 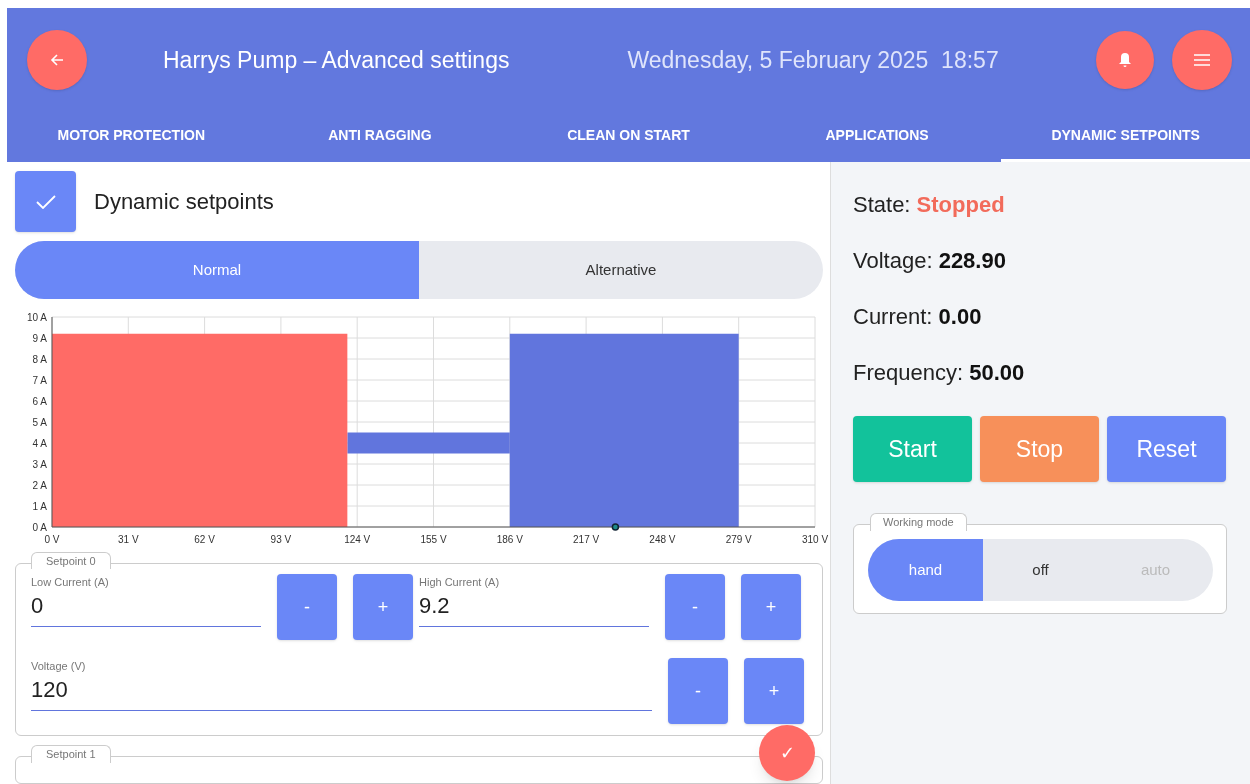 What do you see at coordinates (217, 270) in the screenshot?
I see `profile-option: Normal` at bounding box center [217, 270].